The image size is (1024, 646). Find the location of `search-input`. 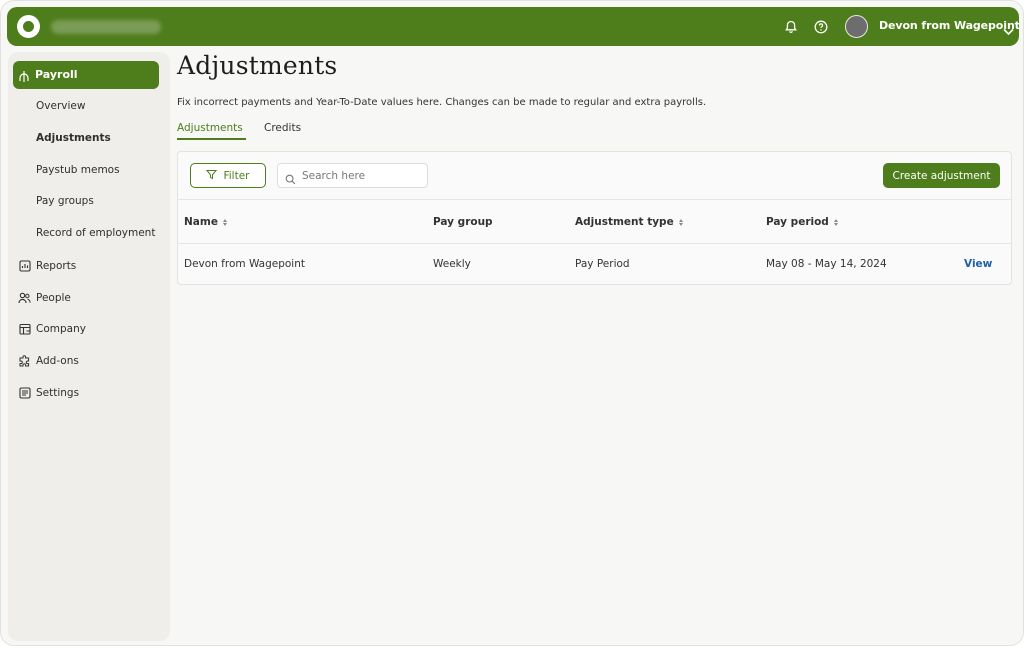

search-input is located at coordinates (362, 176).